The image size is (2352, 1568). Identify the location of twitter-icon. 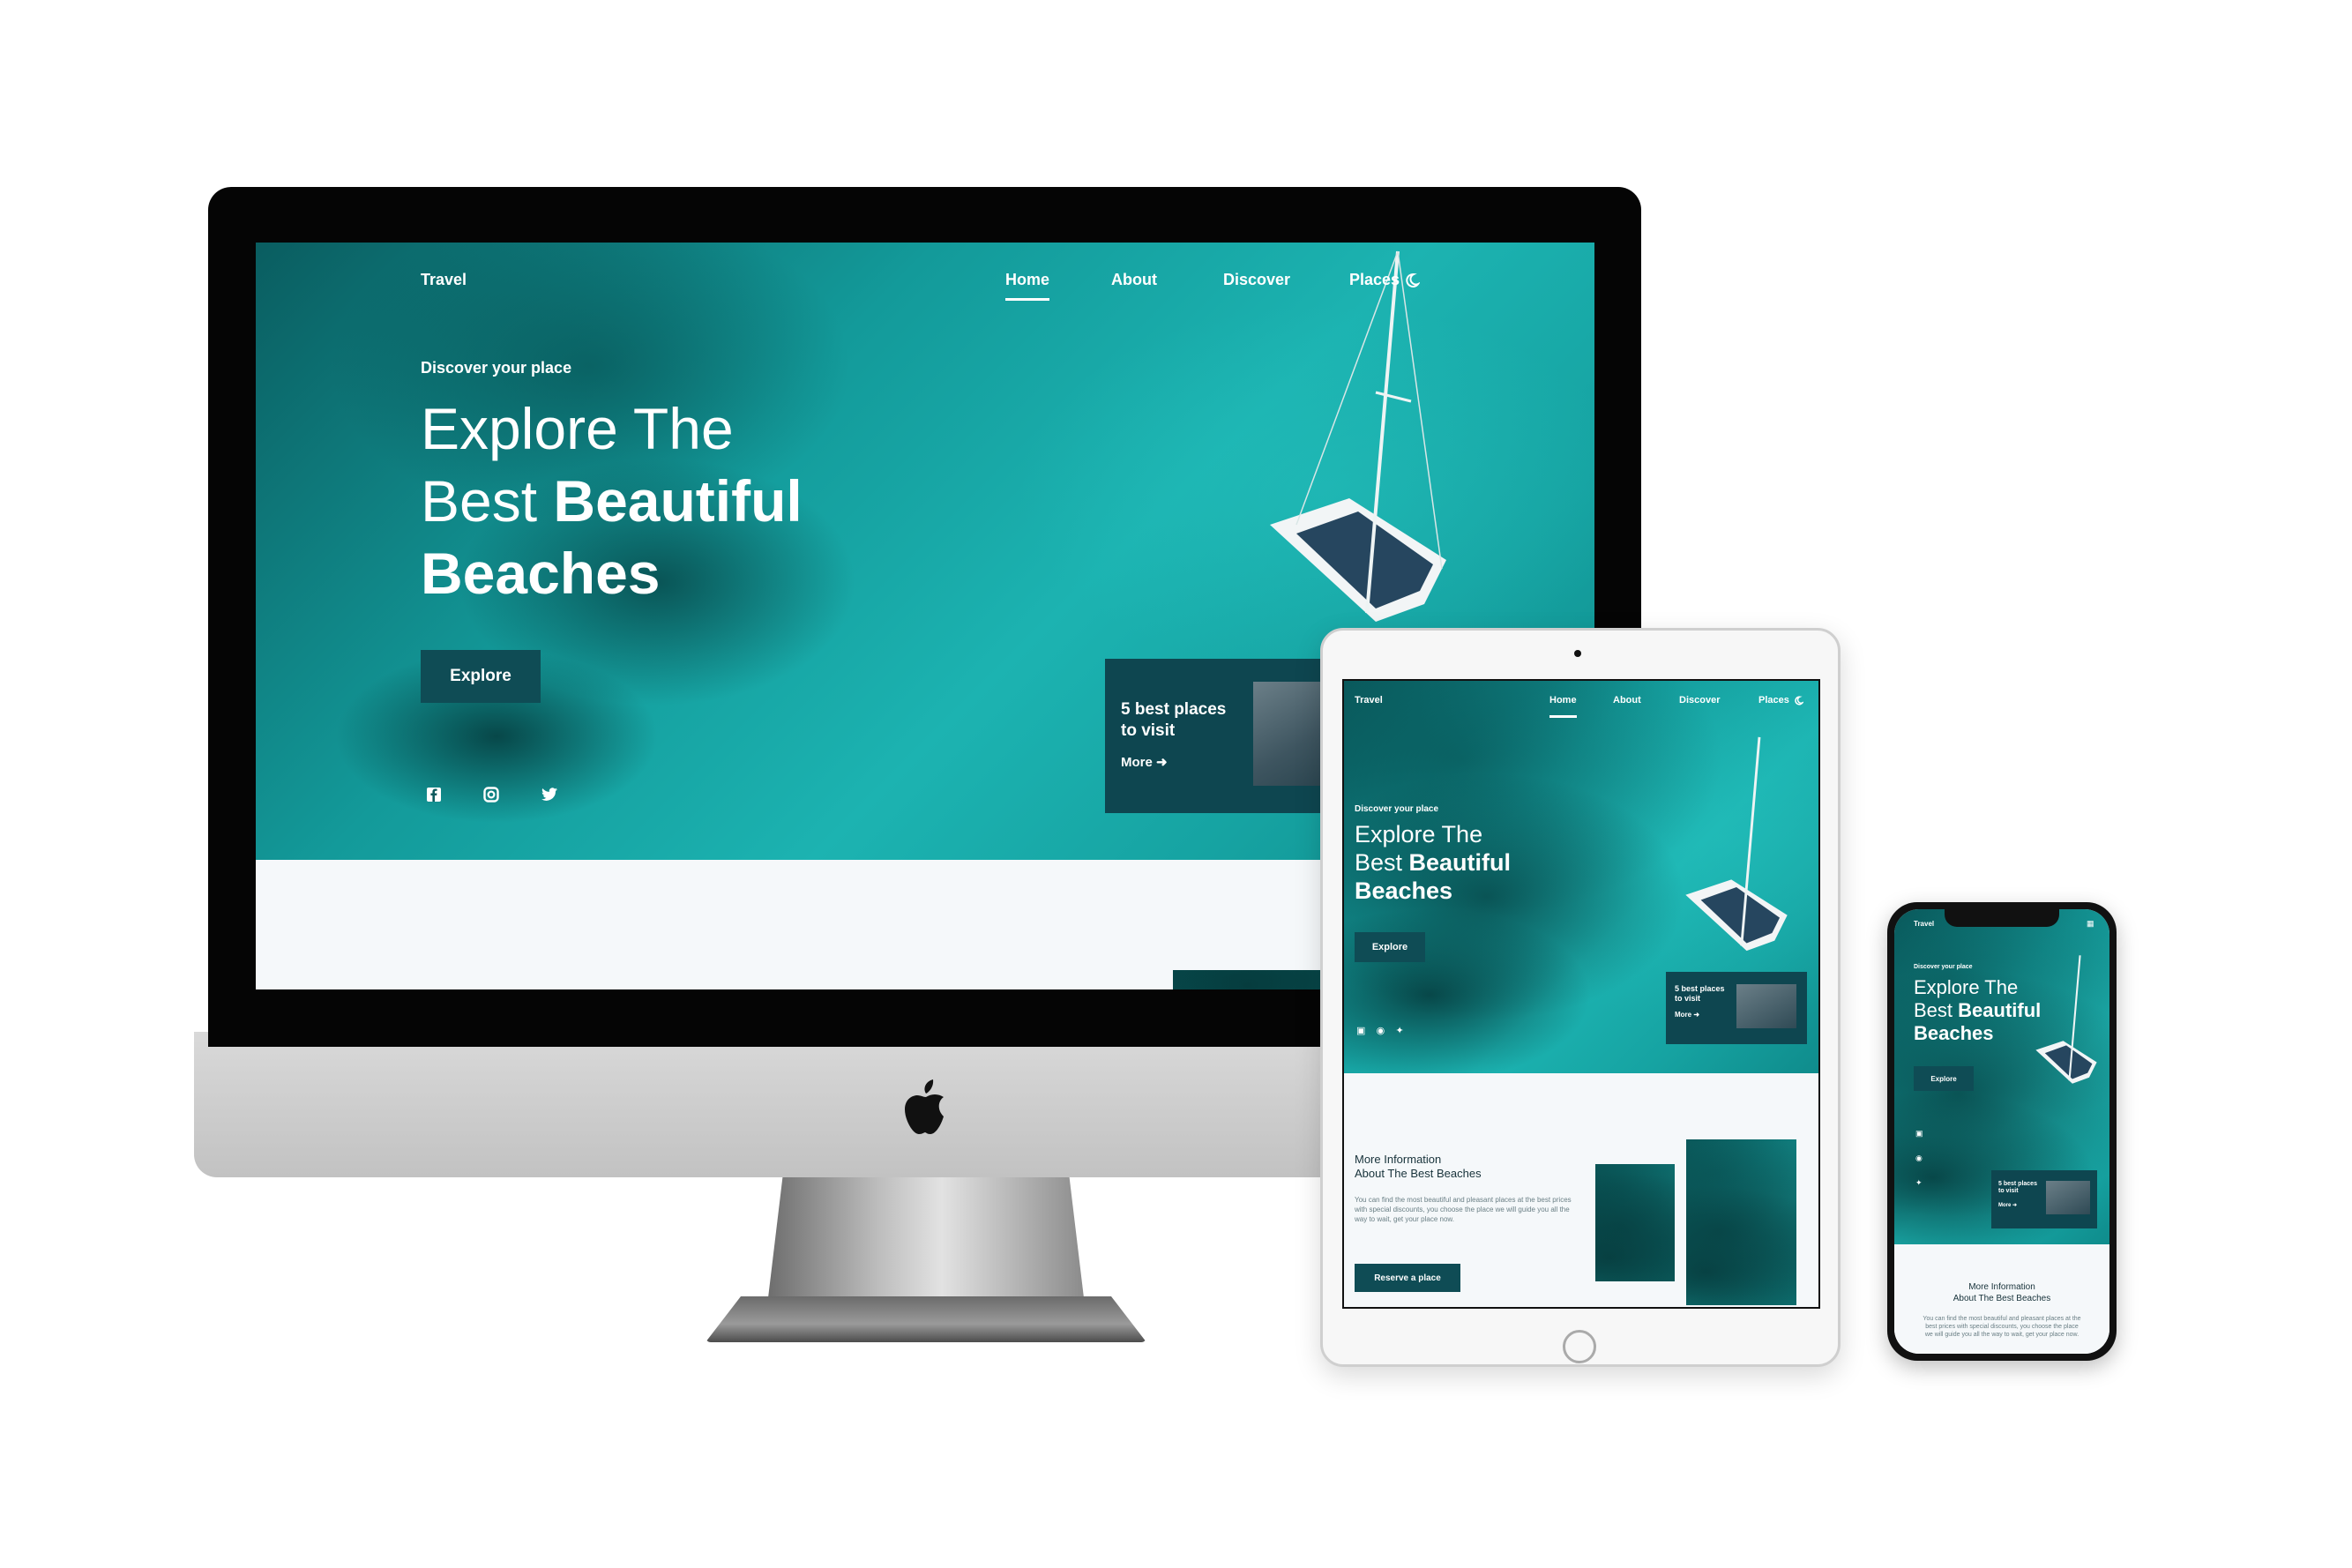
(549, 795).